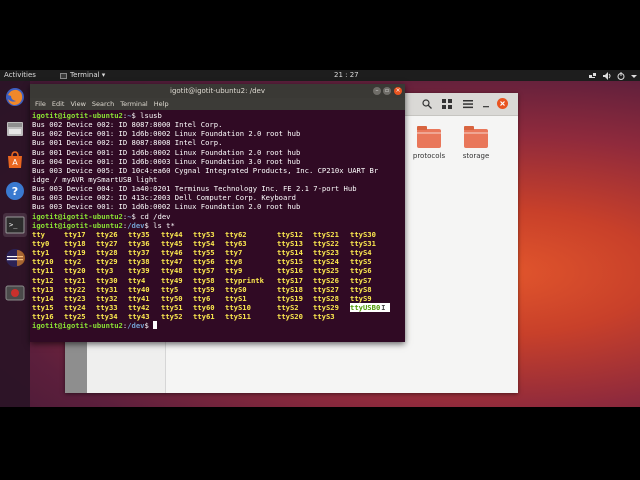 The height and width of the screenshot is (480, 640). I want to click on ls-entry: tty19, so click(75, 253).